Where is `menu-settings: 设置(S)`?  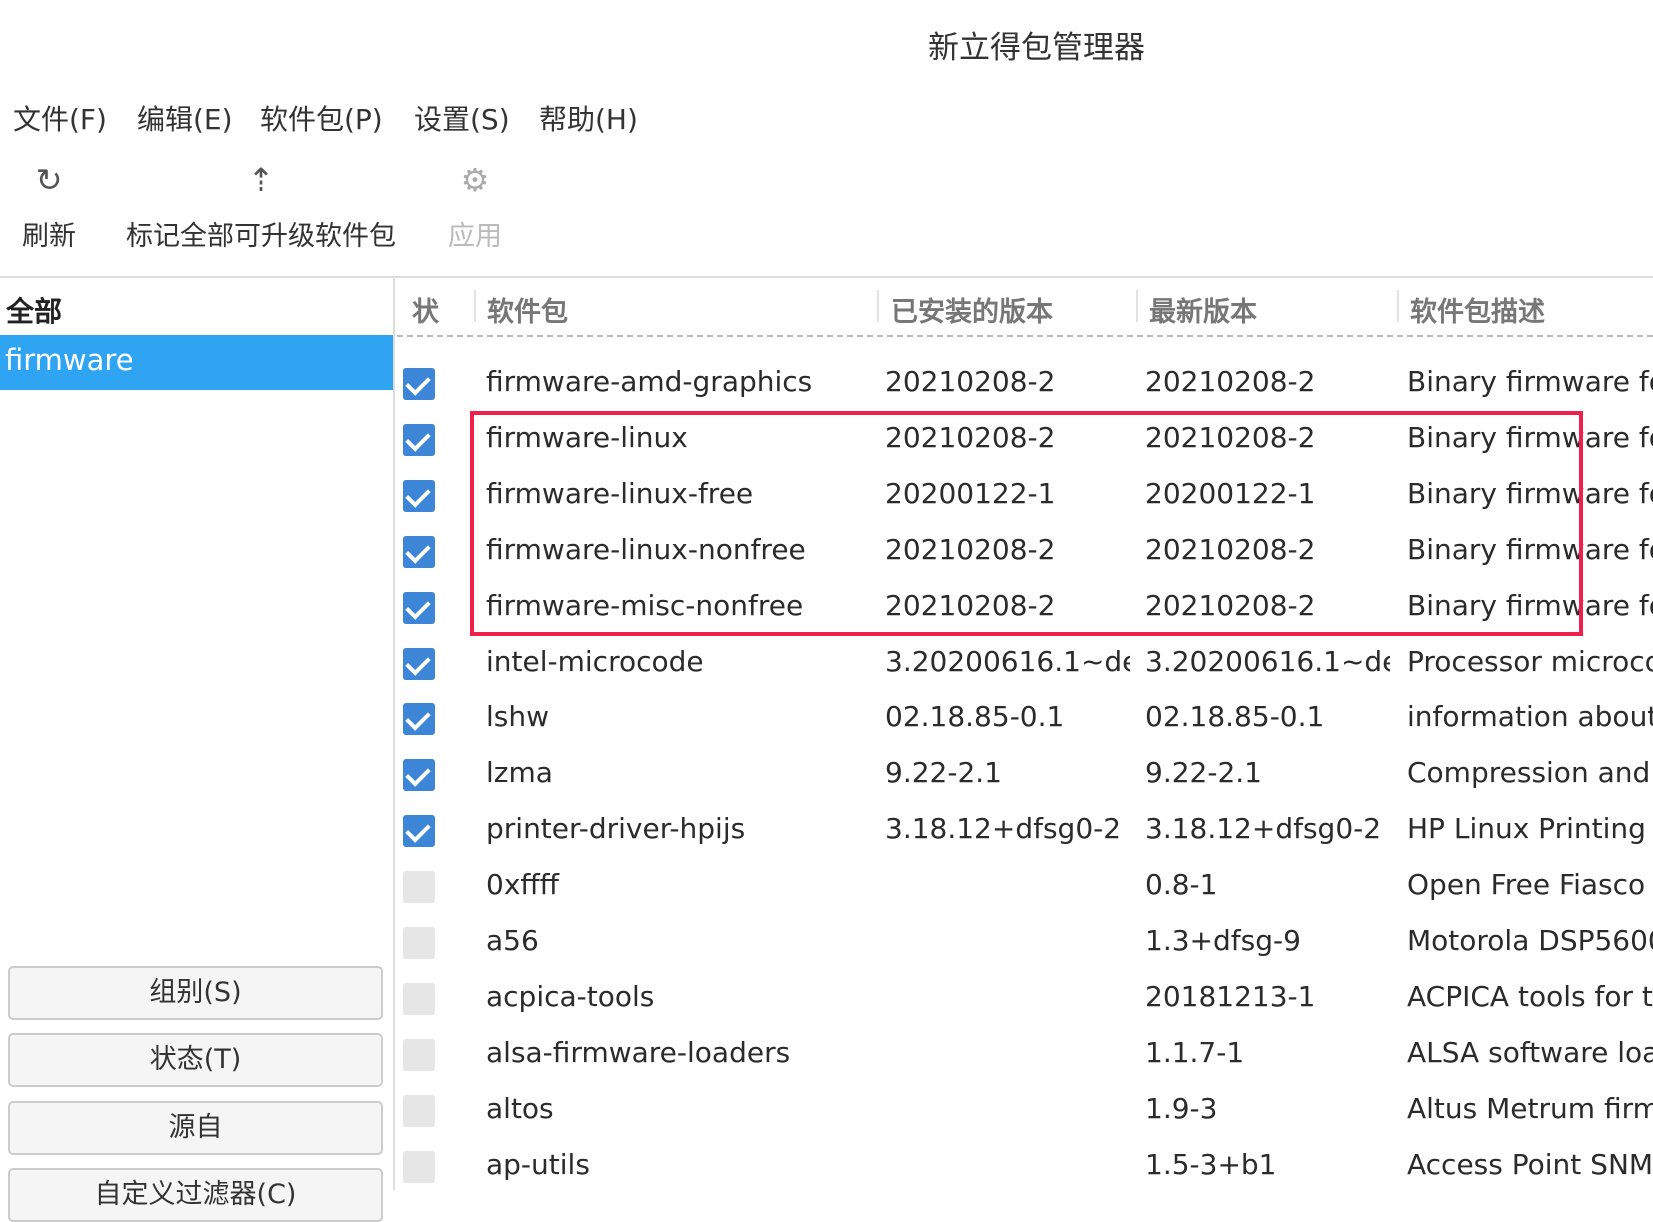 menu-settings: 设置(S) is located at coordinates (462, 118).